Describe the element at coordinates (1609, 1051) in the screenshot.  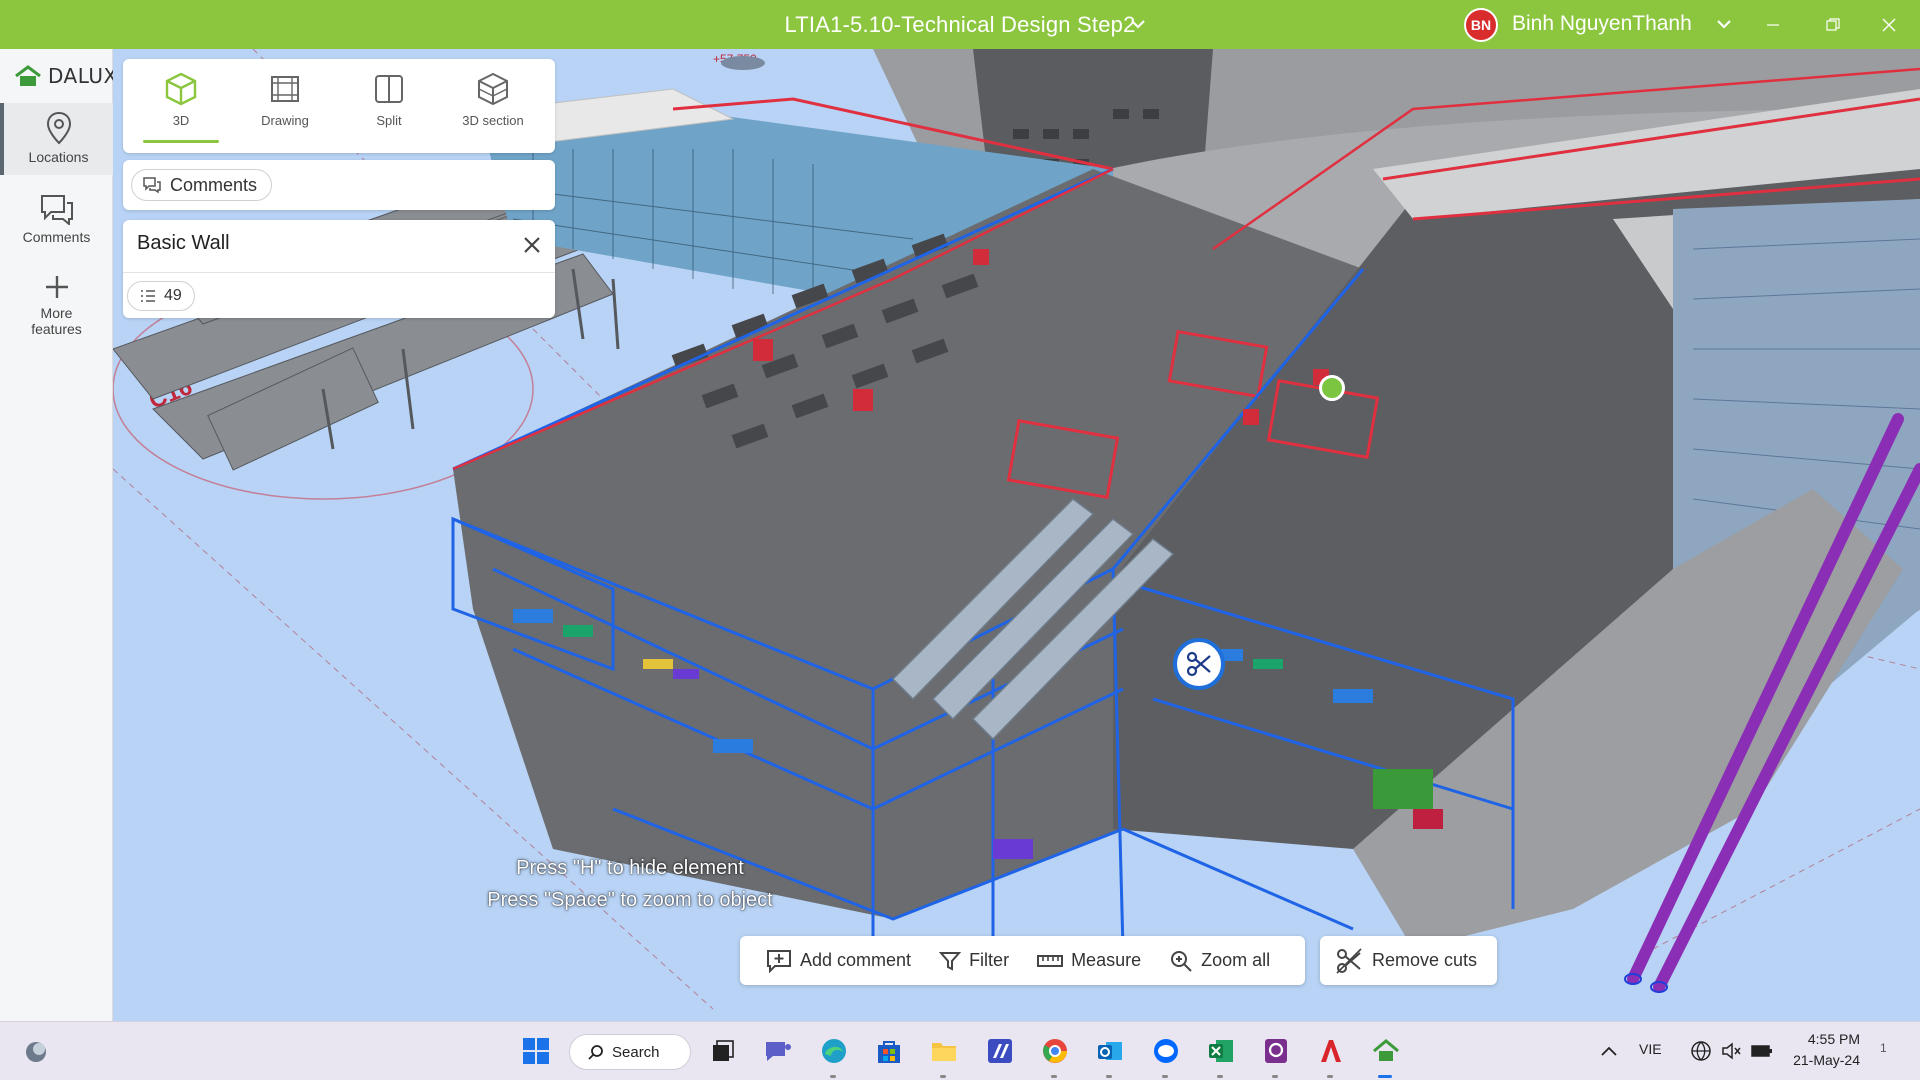
I see `chevron-up-icon` at that location.